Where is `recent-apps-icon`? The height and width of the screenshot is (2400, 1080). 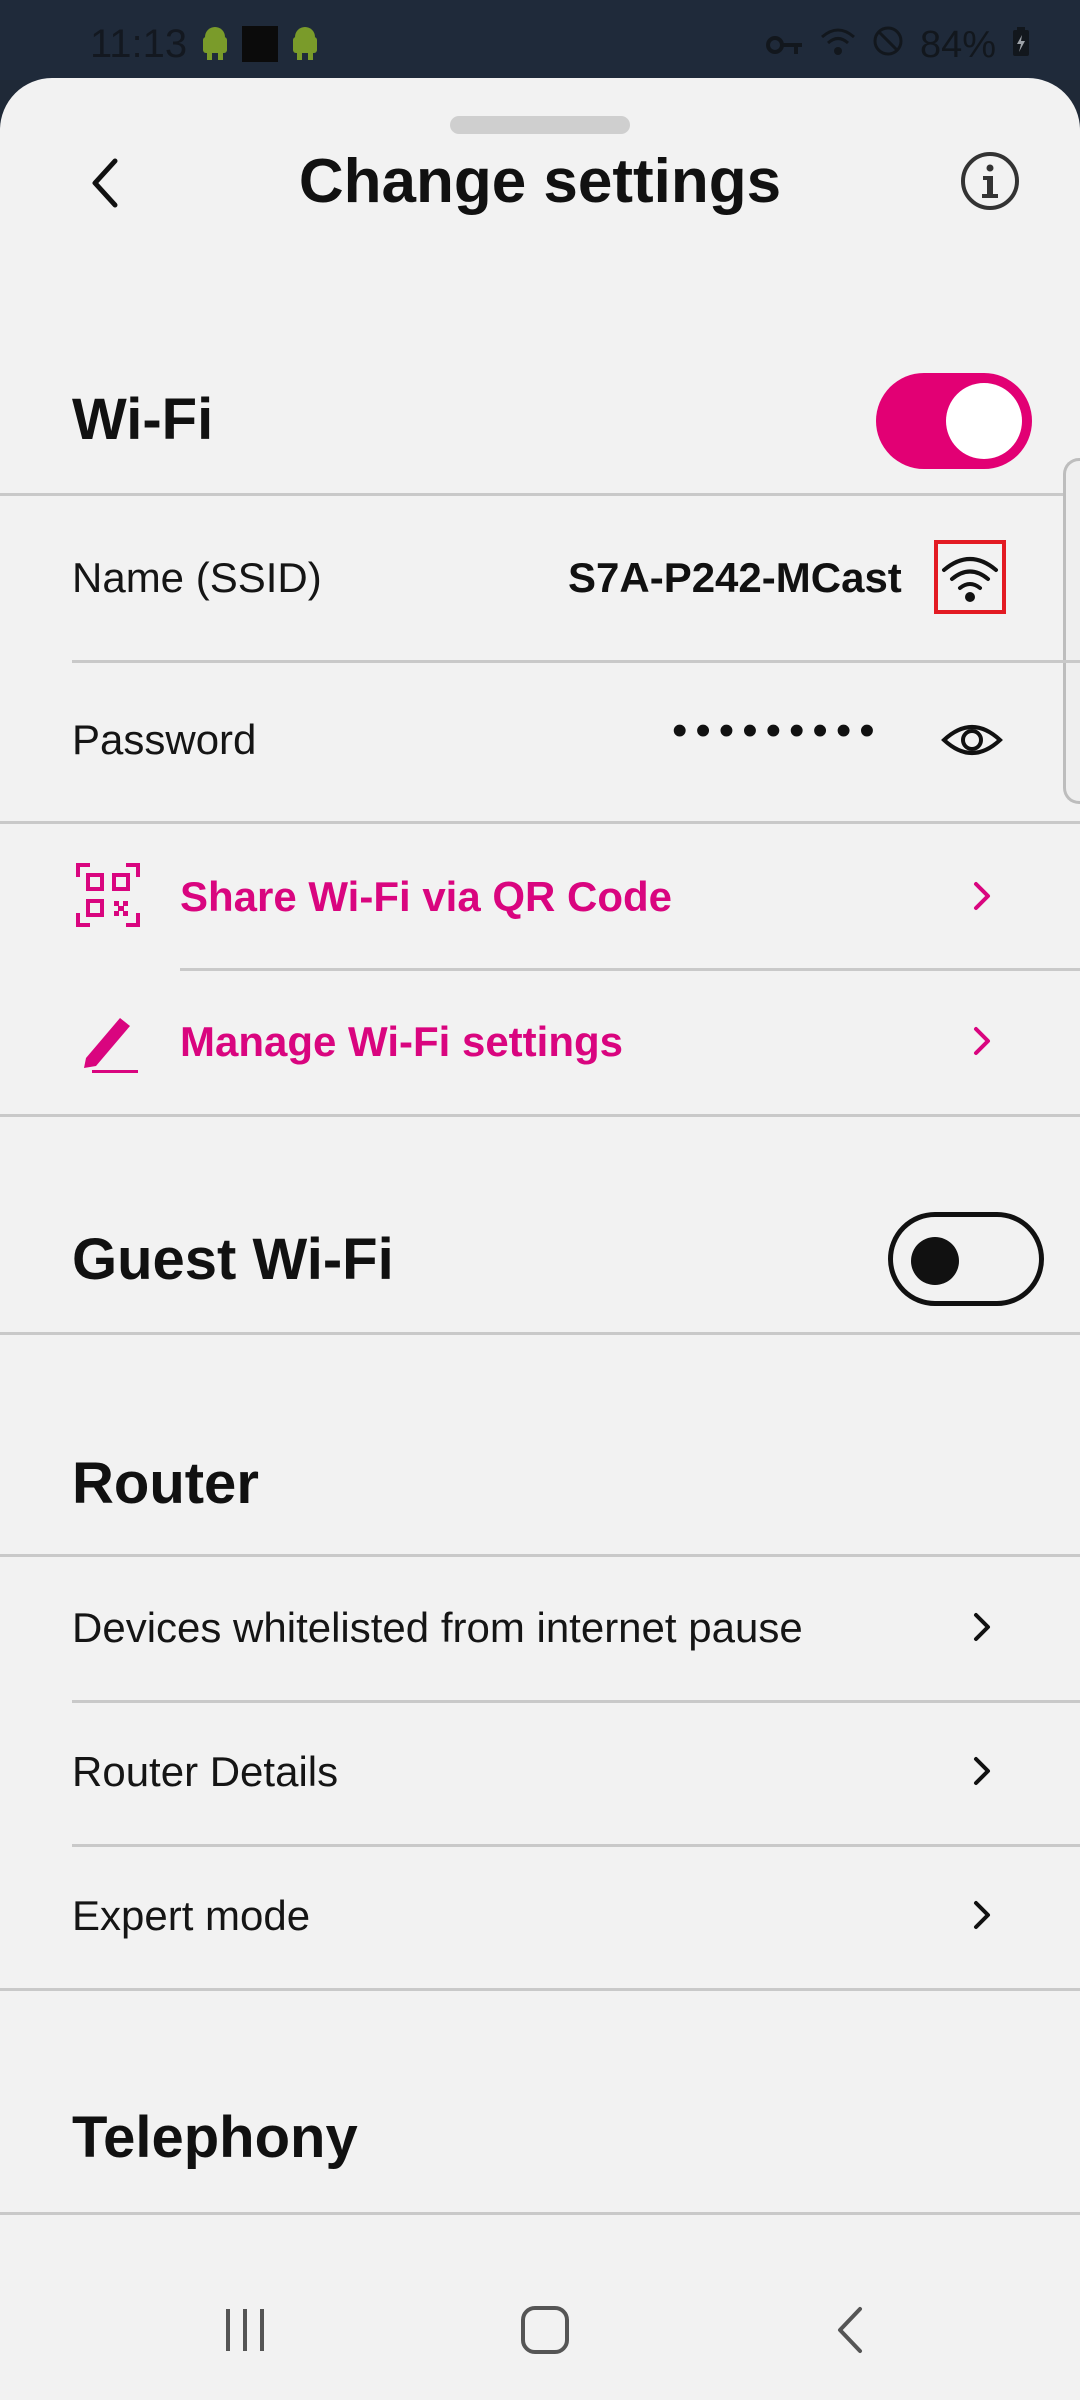 recent-apps-icon is located at coordinates (245, 2330).